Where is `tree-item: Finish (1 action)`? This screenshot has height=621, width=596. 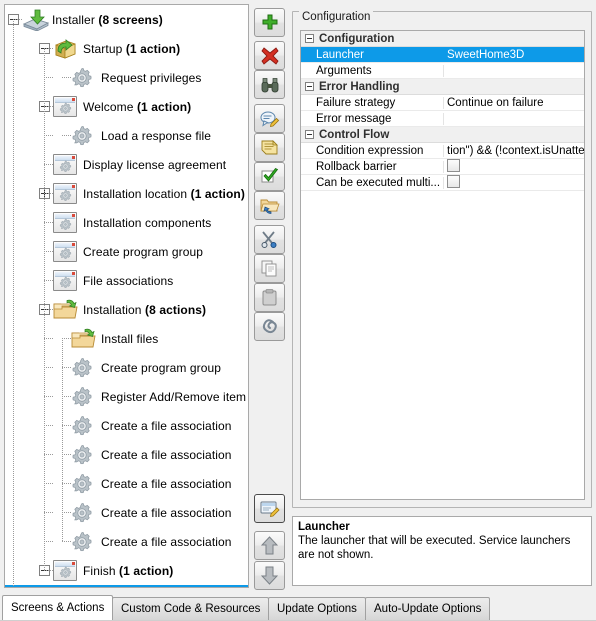 tree-item: Finish (1 action) is located at coordinates (126, 570).